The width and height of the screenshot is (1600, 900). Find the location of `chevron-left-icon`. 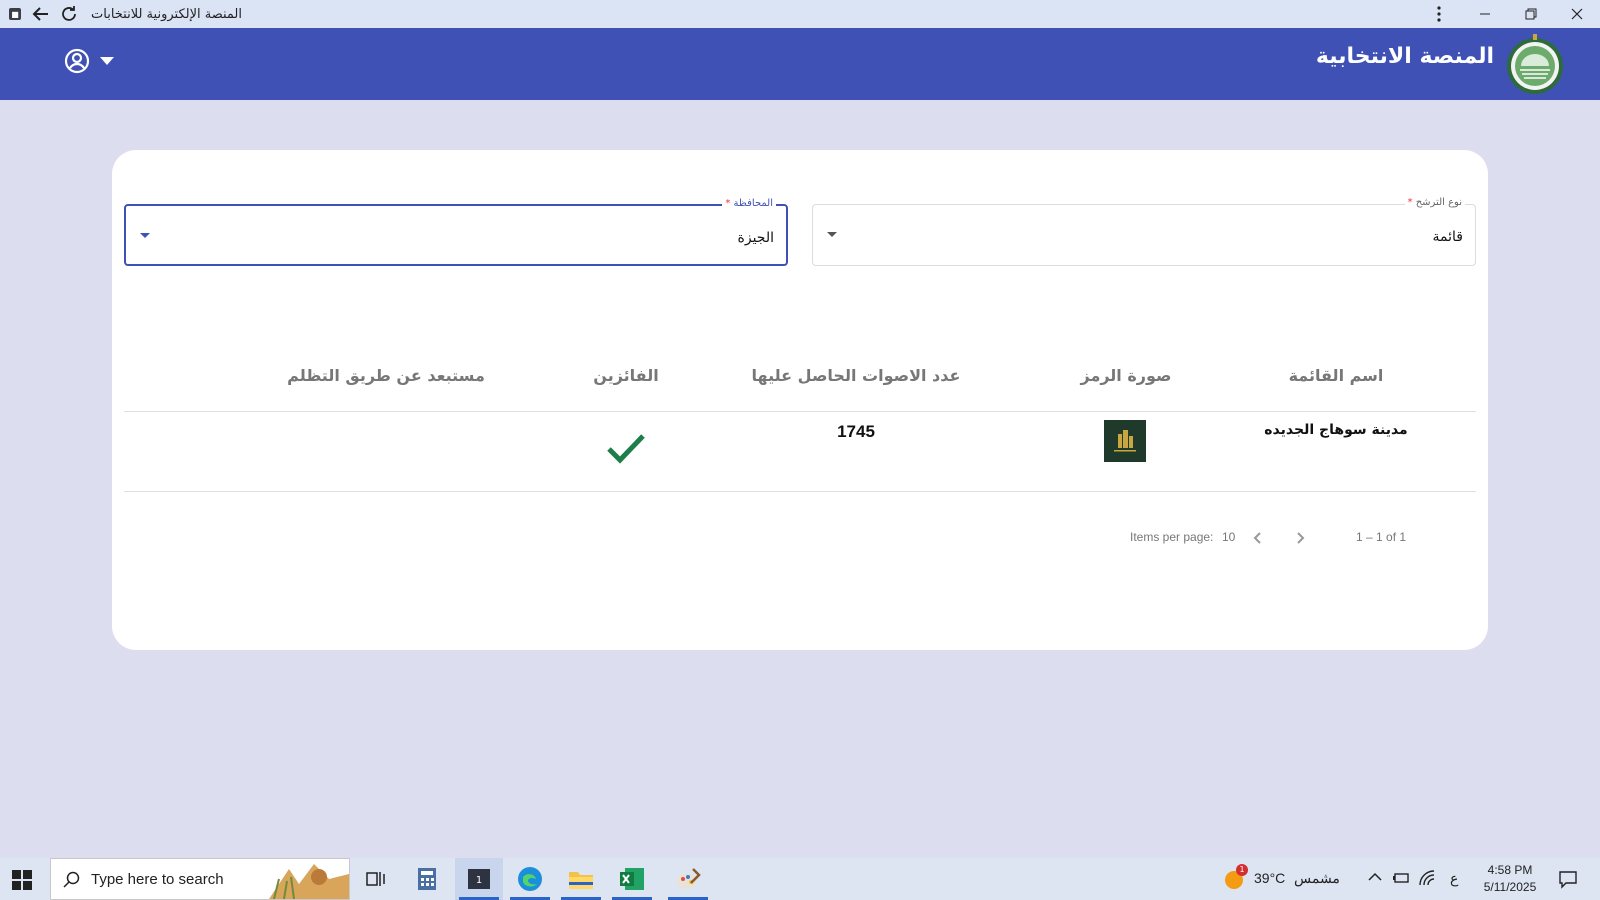

chevron-left-icon is located at coordinates (1257, 538).